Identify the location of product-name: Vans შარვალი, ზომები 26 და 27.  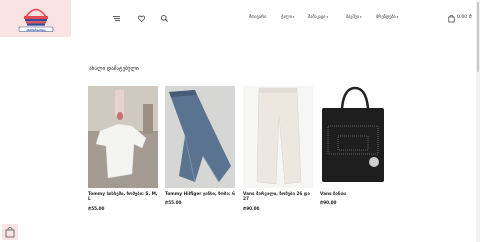
(278, 197).